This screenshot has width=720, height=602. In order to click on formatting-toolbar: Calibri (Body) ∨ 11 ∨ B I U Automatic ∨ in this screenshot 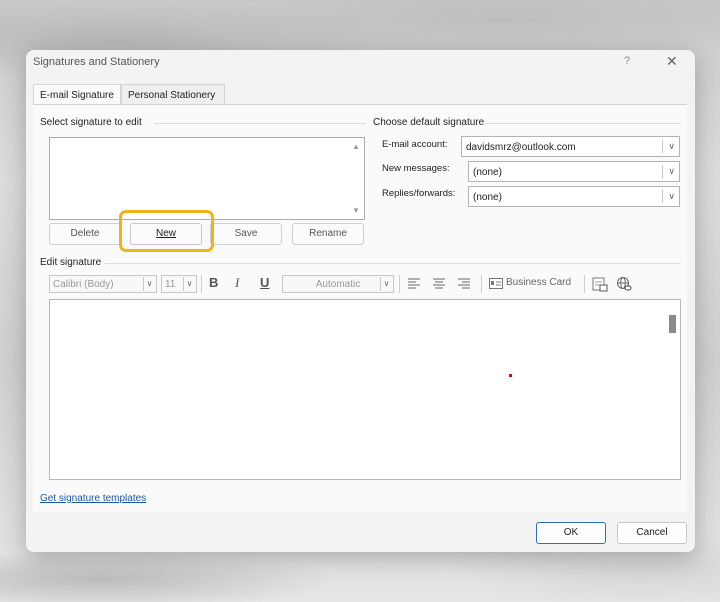, I will do `click(359, 285)`.